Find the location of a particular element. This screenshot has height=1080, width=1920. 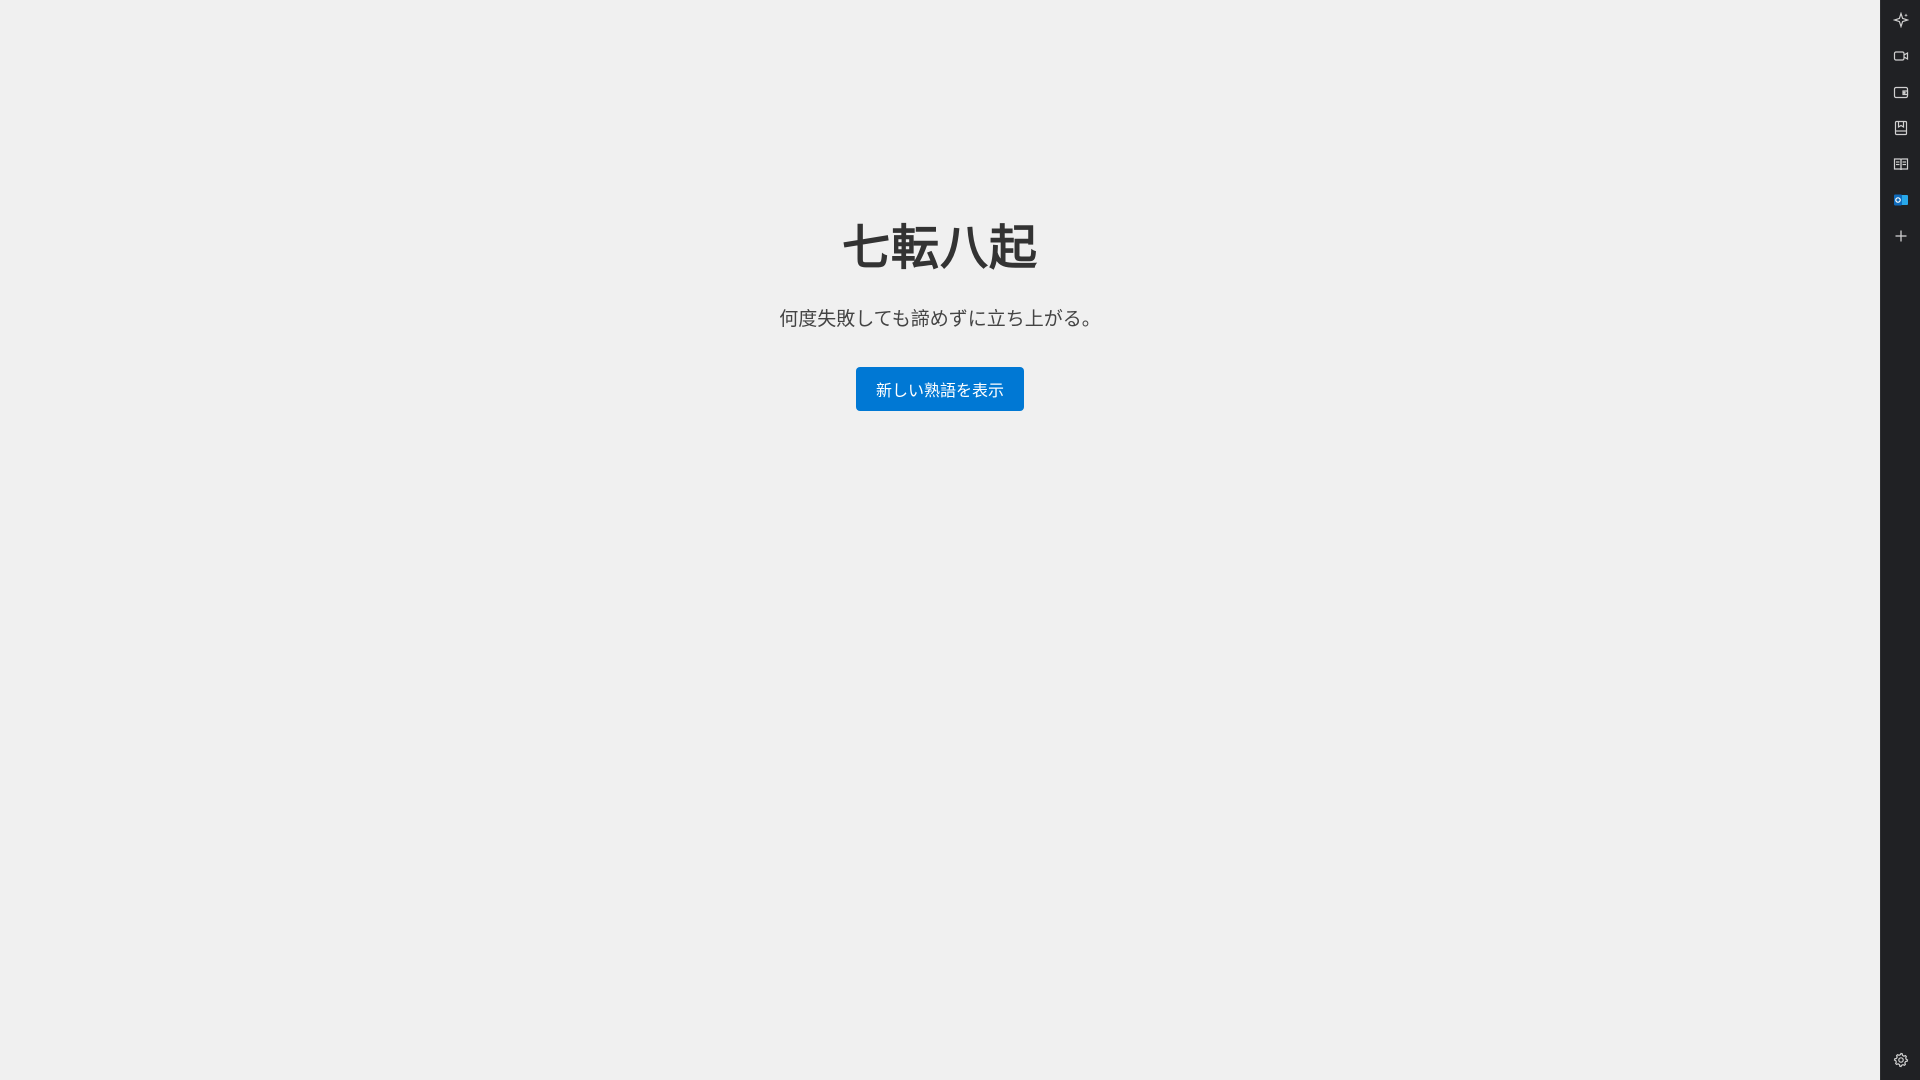

wallet-button is located at coordinates (1901, 92).